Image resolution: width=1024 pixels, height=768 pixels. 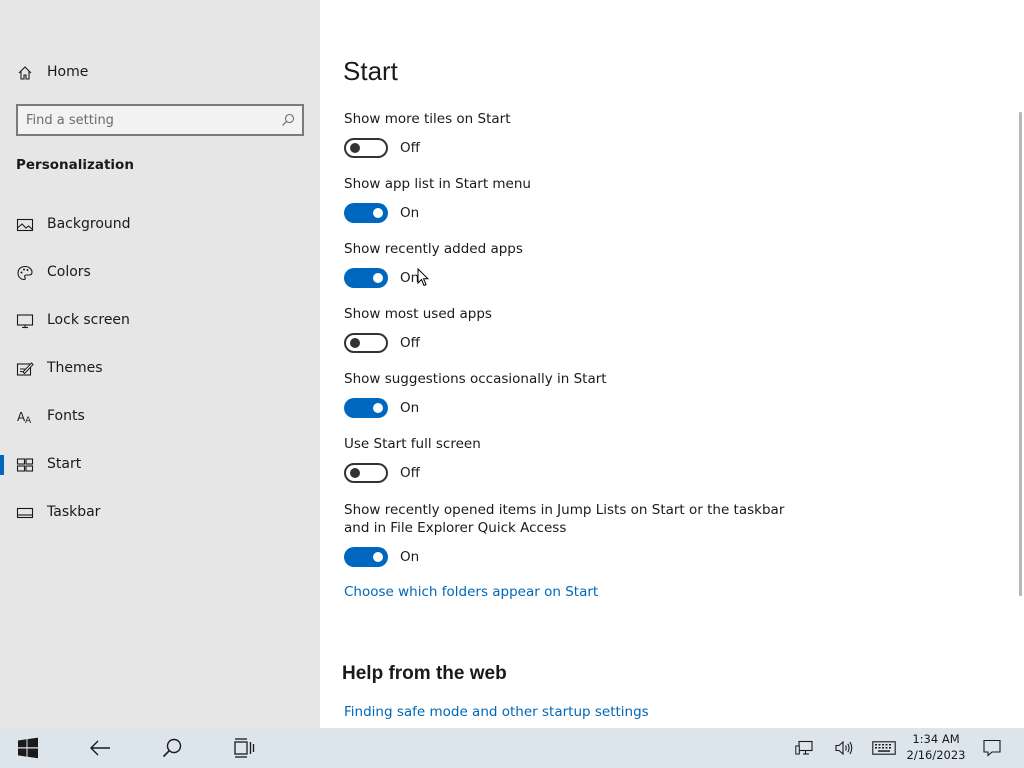 I want to click on sidebar-item-start: Start, so click(x=160, y=465).